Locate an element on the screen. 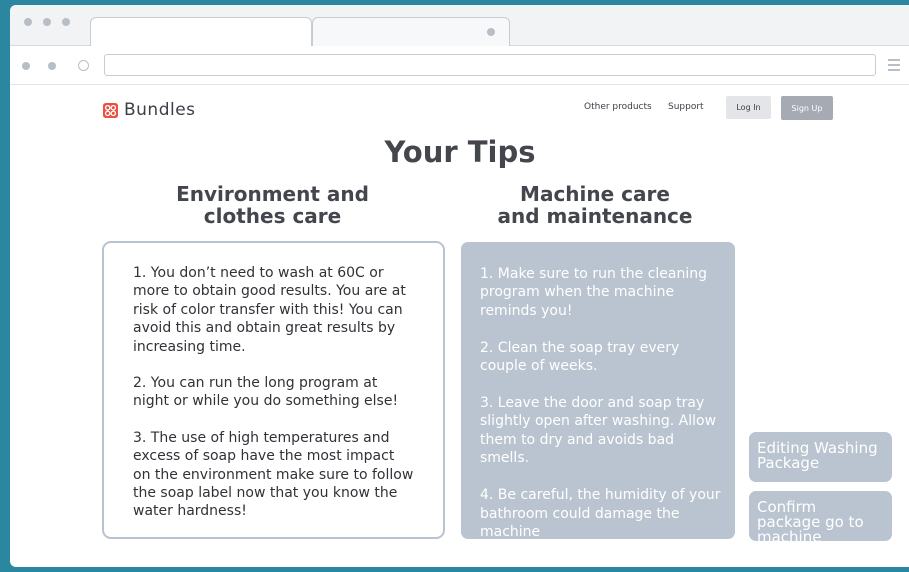  browser-menu-icon is located at coordinates (894, 66).